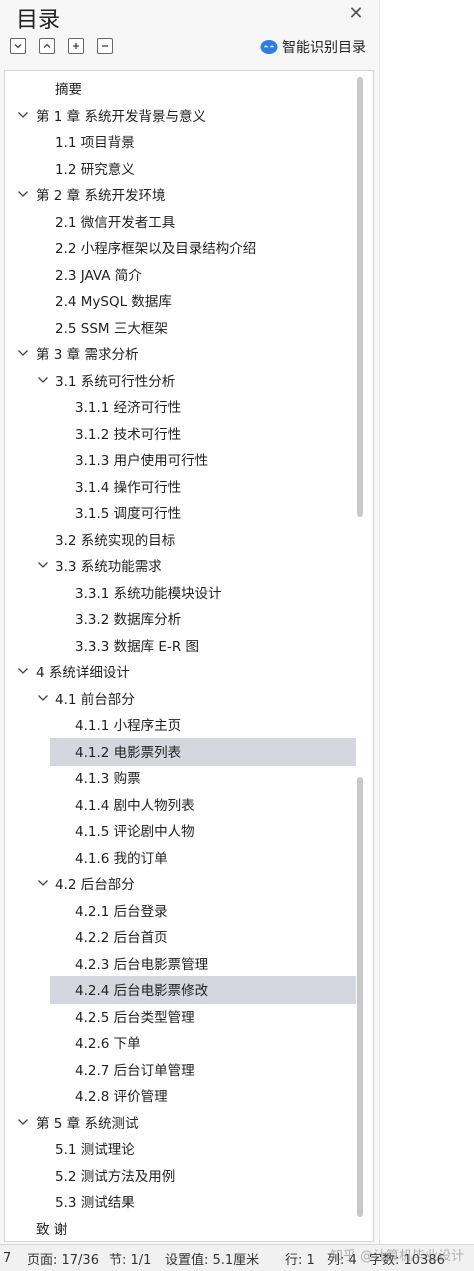  What do you see at coordinates (7, 1258) in the screenshot?
I see `status-fragment: 7` at bounding box center [7, 1258].